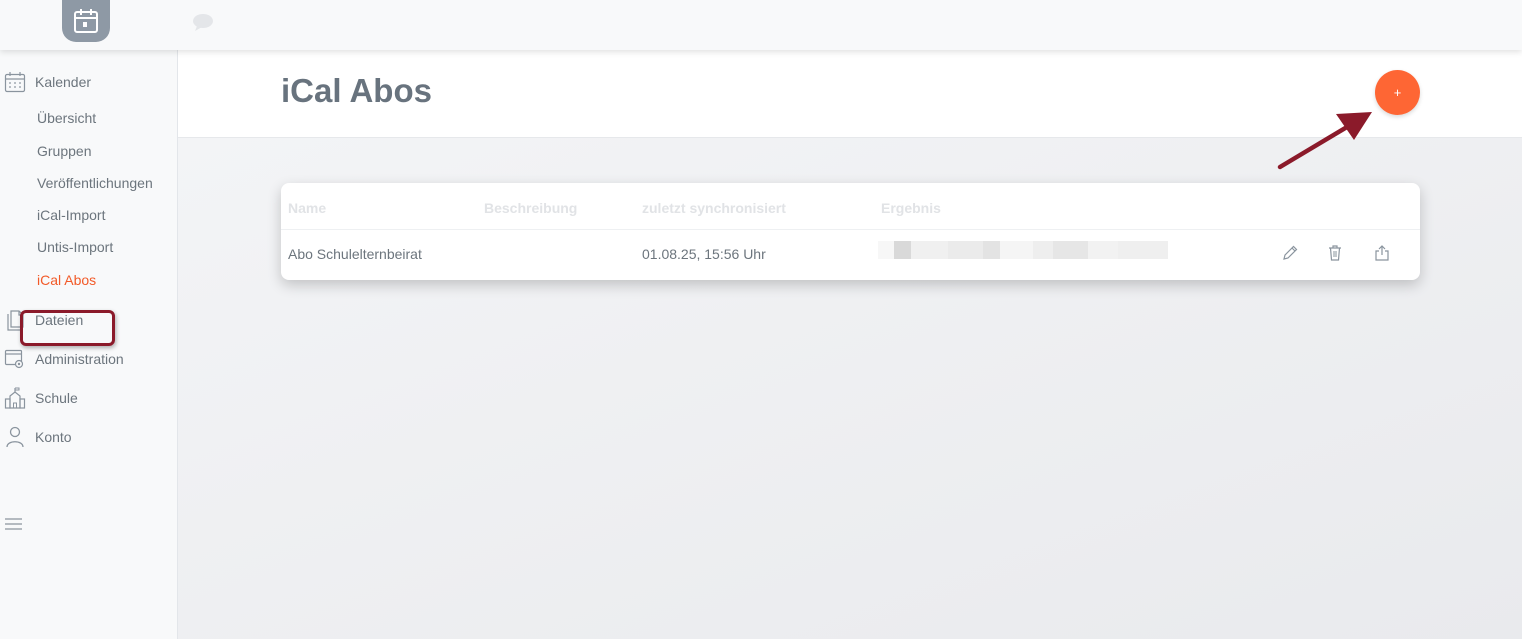  Describe the element at coordinates (66, 118) in the screenshot. I see `sidebar-subitem-uebersicht: Übersicht` at that location.